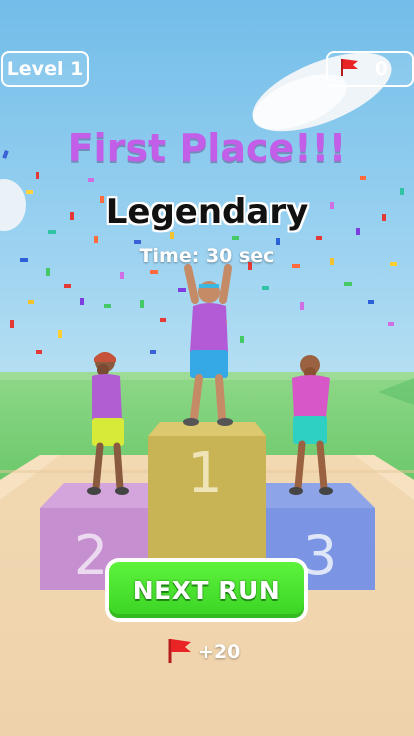 Image resolution: width=414 pixels, height=736 pixels. I want to click on next-run-button-face: NEXT RUN, so click(206, 590).